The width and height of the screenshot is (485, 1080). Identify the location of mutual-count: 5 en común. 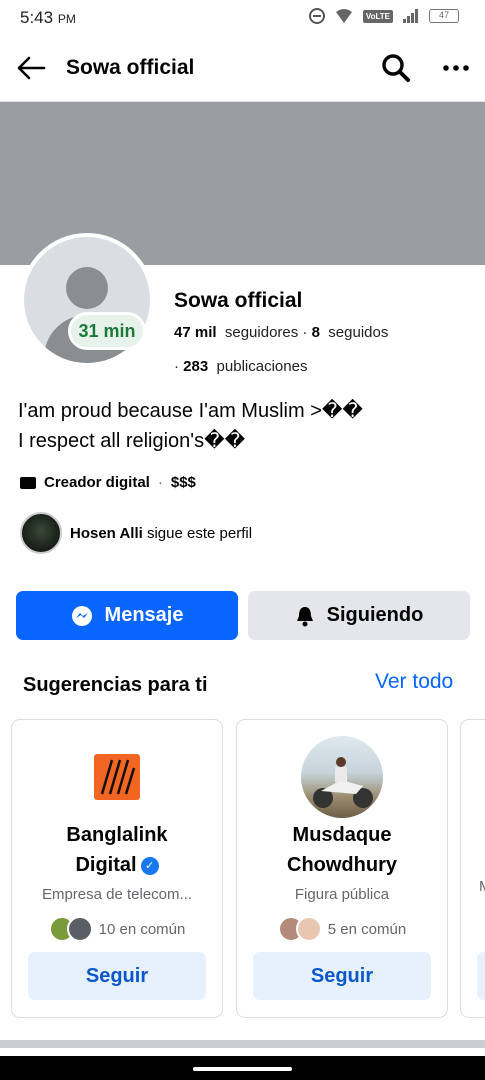
(342, 929).